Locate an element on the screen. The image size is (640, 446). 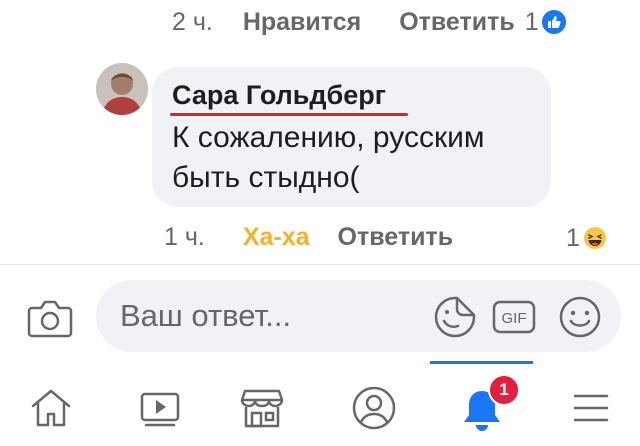
comment-reaction-summary: 1 is located at coordinates (586, 238).